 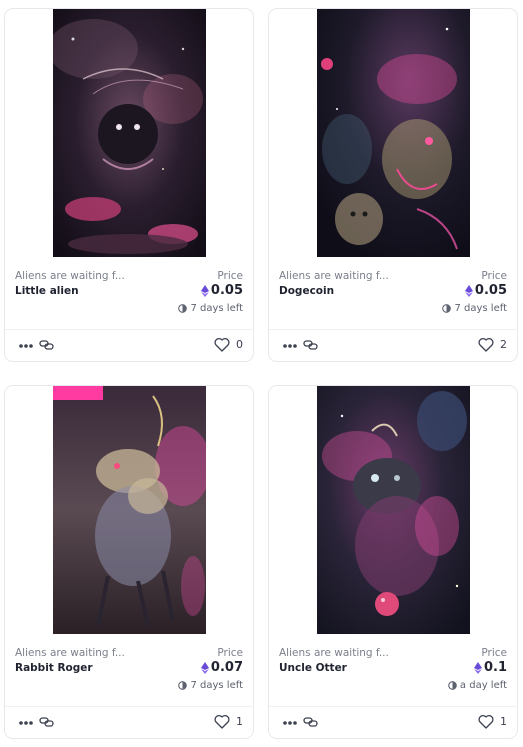 What do you see at coordinates (495, 667) in the screenshot?
I see `price-amount: 0.1` at bounding box center [495, 667].